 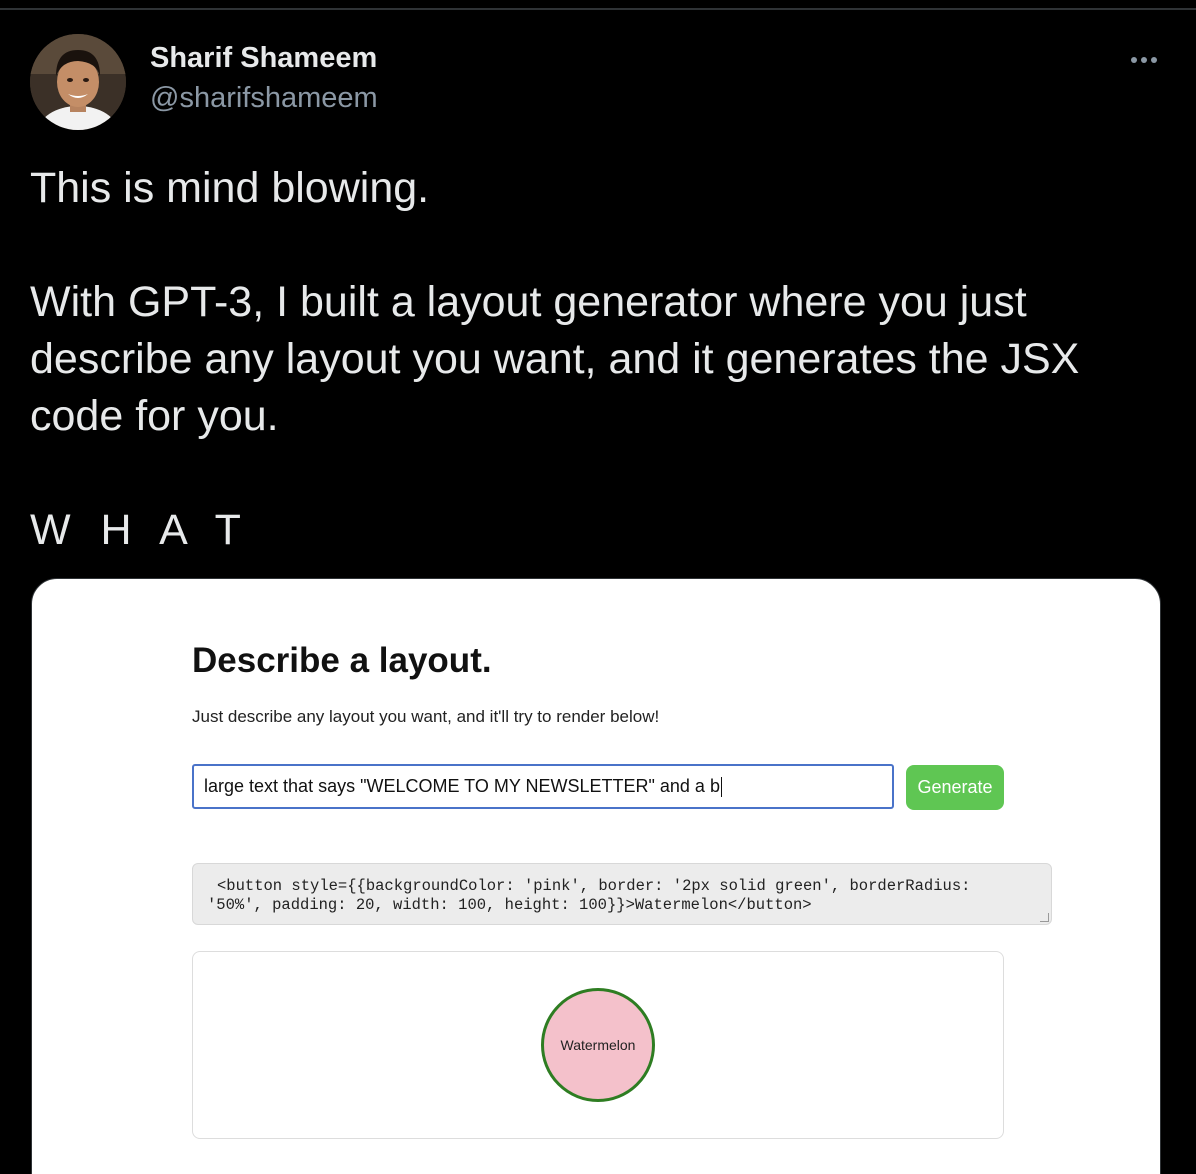 I want to click on top-divider, so click(x=598, y=5).